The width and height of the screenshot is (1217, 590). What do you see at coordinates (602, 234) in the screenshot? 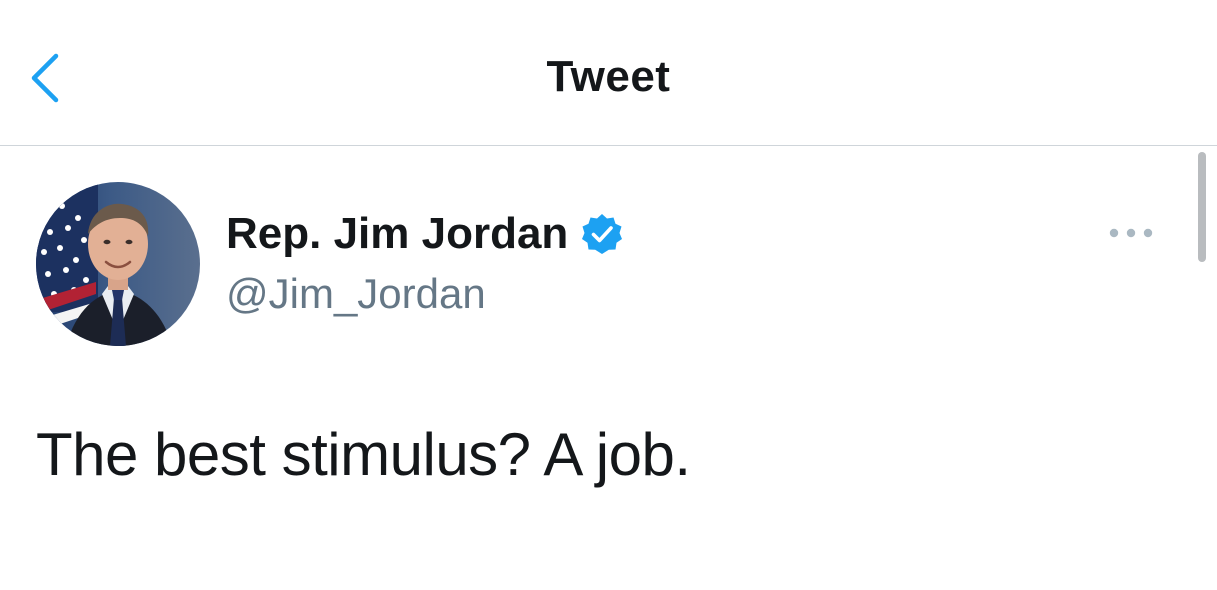
I see `verified-badge-icon` at bounding box center [602, 234].